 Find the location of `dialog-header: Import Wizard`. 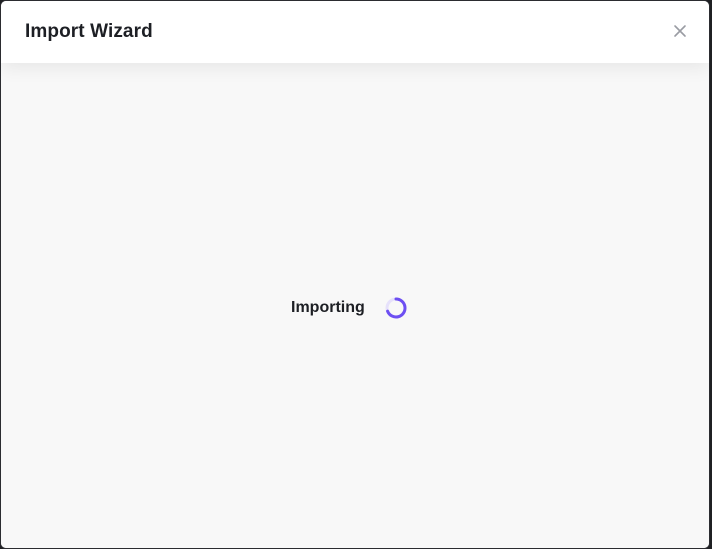

dialog-header: Import Wizard is located at coordinates (355, 32).